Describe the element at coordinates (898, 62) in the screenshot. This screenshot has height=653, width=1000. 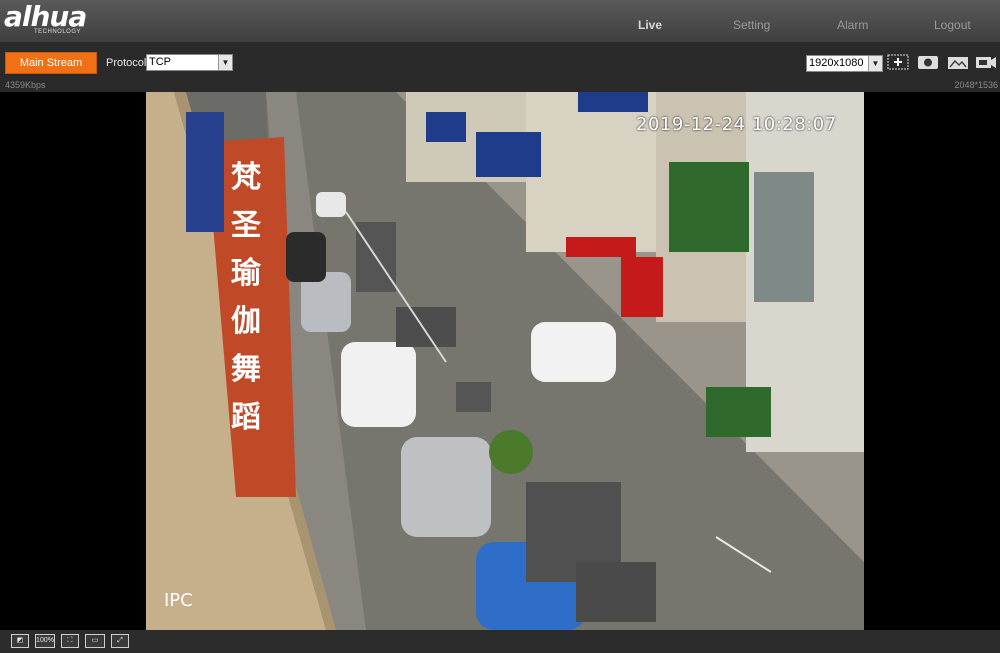
I see `zoom-region-icon` at that location.